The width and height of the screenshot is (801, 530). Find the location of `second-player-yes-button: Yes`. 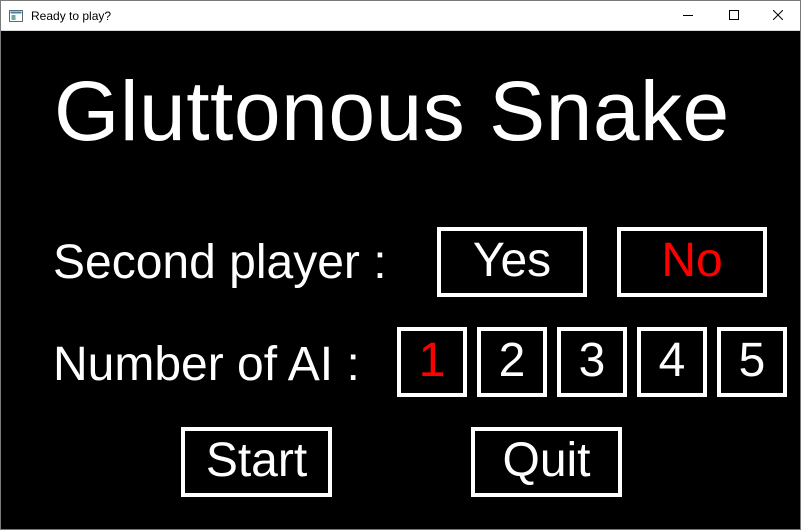

second-player-yes-button: Yes is located at coordinates (512, 262).